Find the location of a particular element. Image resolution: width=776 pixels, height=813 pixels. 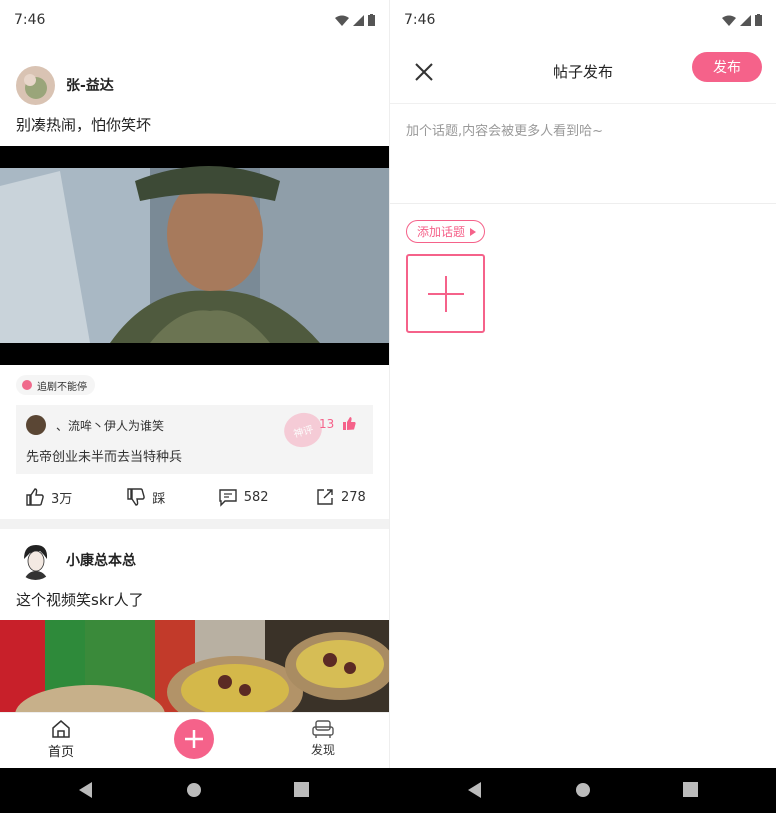

close-icon is located at coordinates (424, 72).